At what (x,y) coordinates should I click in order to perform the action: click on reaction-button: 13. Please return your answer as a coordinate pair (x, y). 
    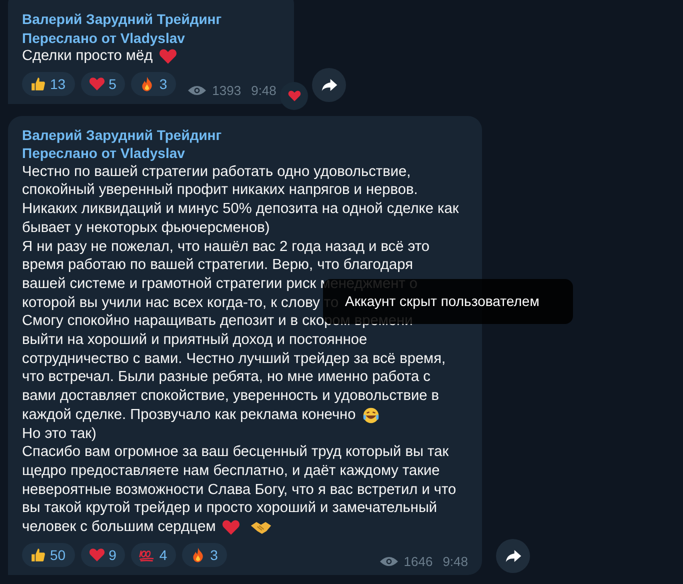
    Looking at the image, I should click on (48, 84).